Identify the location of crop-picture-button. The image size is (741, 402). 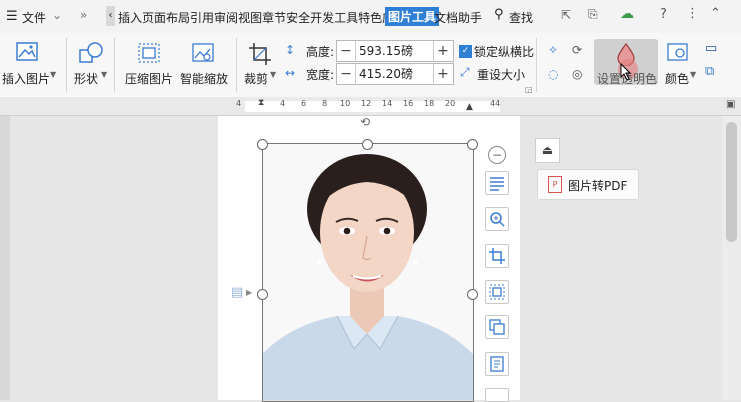
(497, 256).